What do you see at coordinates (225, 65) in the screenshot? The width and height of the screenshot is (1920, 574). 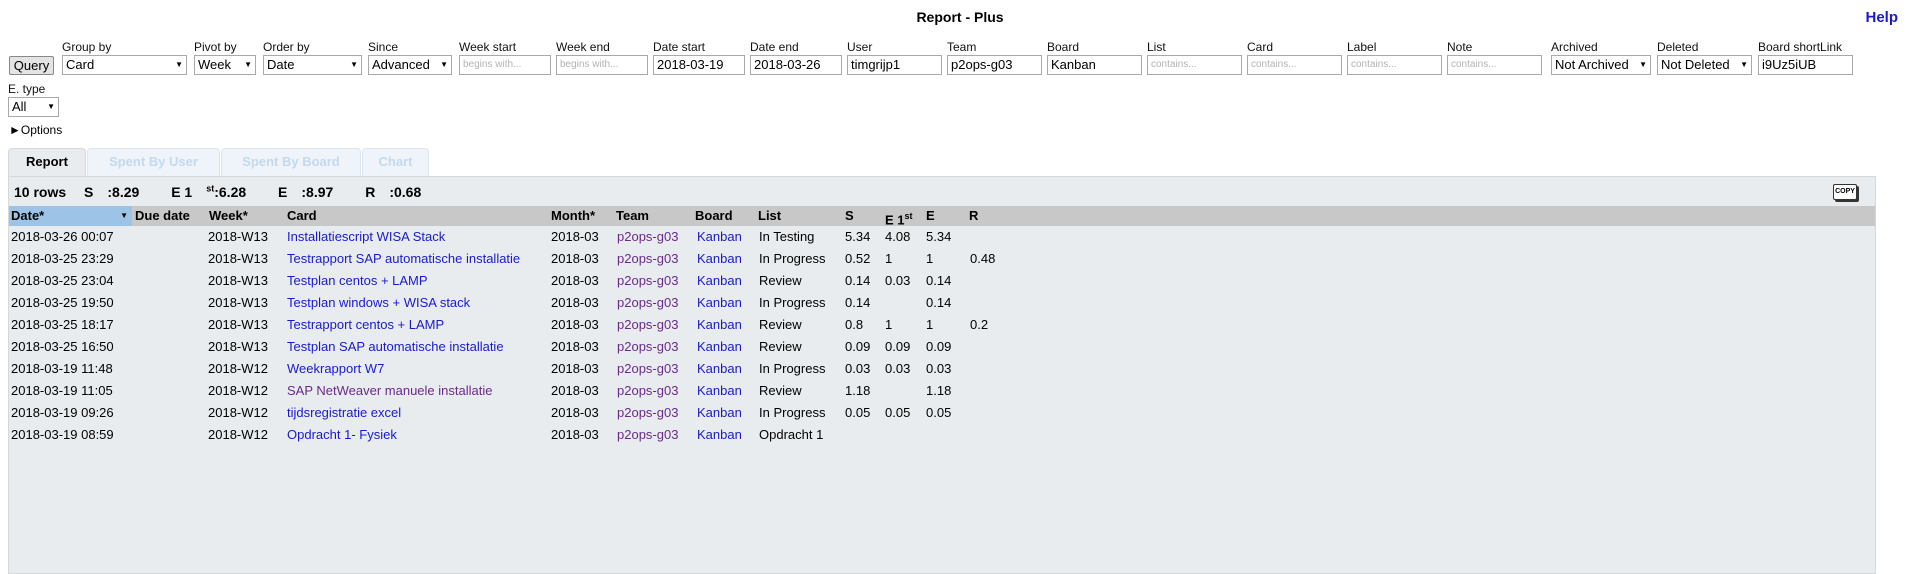 I see `pivot-by-select: Week ▼` at bounding box center [225, 65].